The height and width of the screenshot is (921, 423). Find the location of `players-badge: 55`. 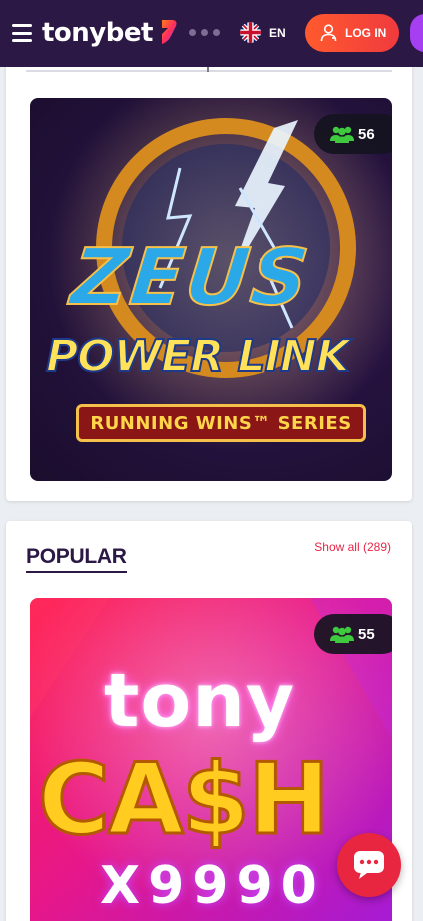

players-badge: 55 is located at coordinates (353, 634).